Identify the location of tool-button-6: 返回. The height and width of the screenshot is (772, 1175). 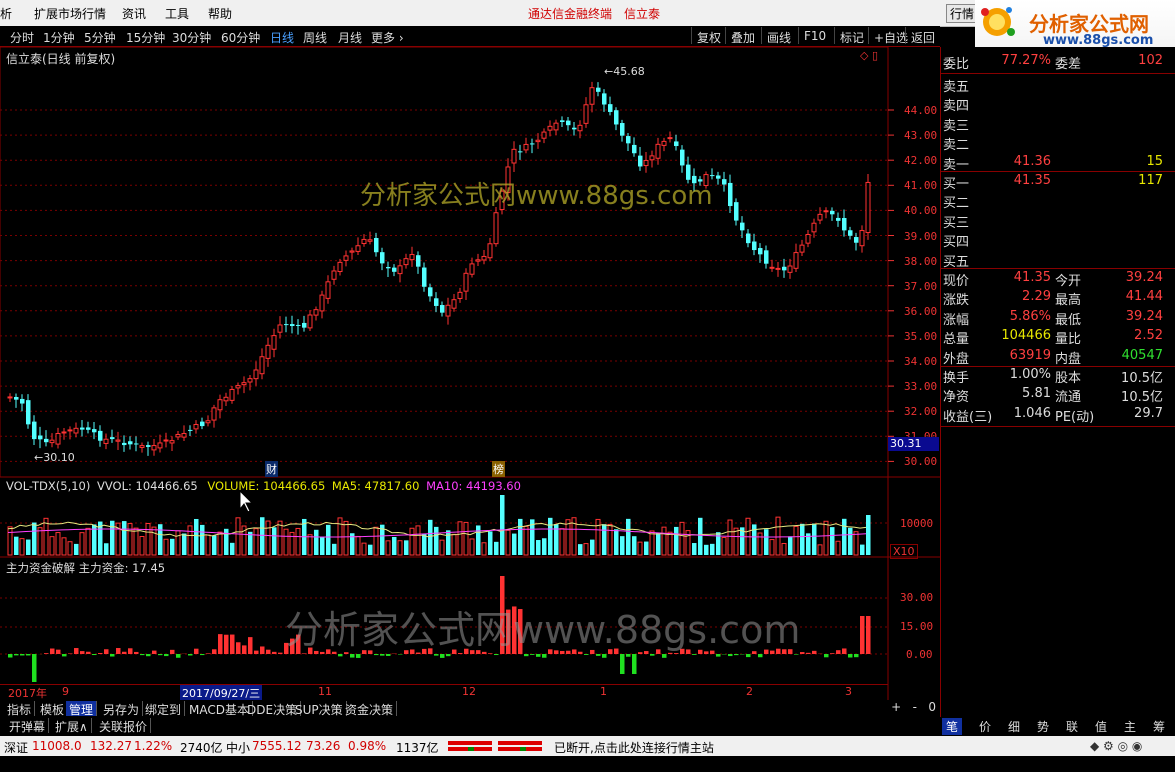
(922, 36).